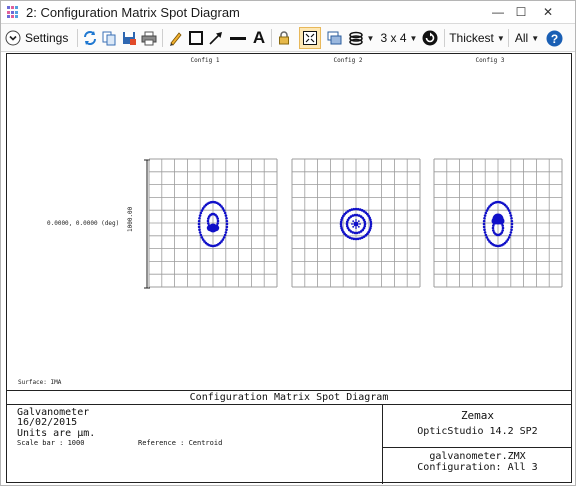 The image size is (576, 486). I want to click on window-layout-button, so click(334, 38).